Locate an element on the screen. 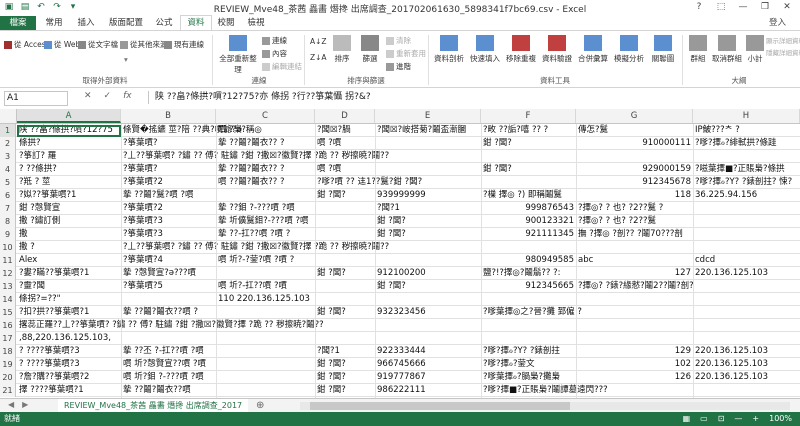 This screenshot has width=800, height=426. filter-button: 篩選 is located at coordinates (370, 49).